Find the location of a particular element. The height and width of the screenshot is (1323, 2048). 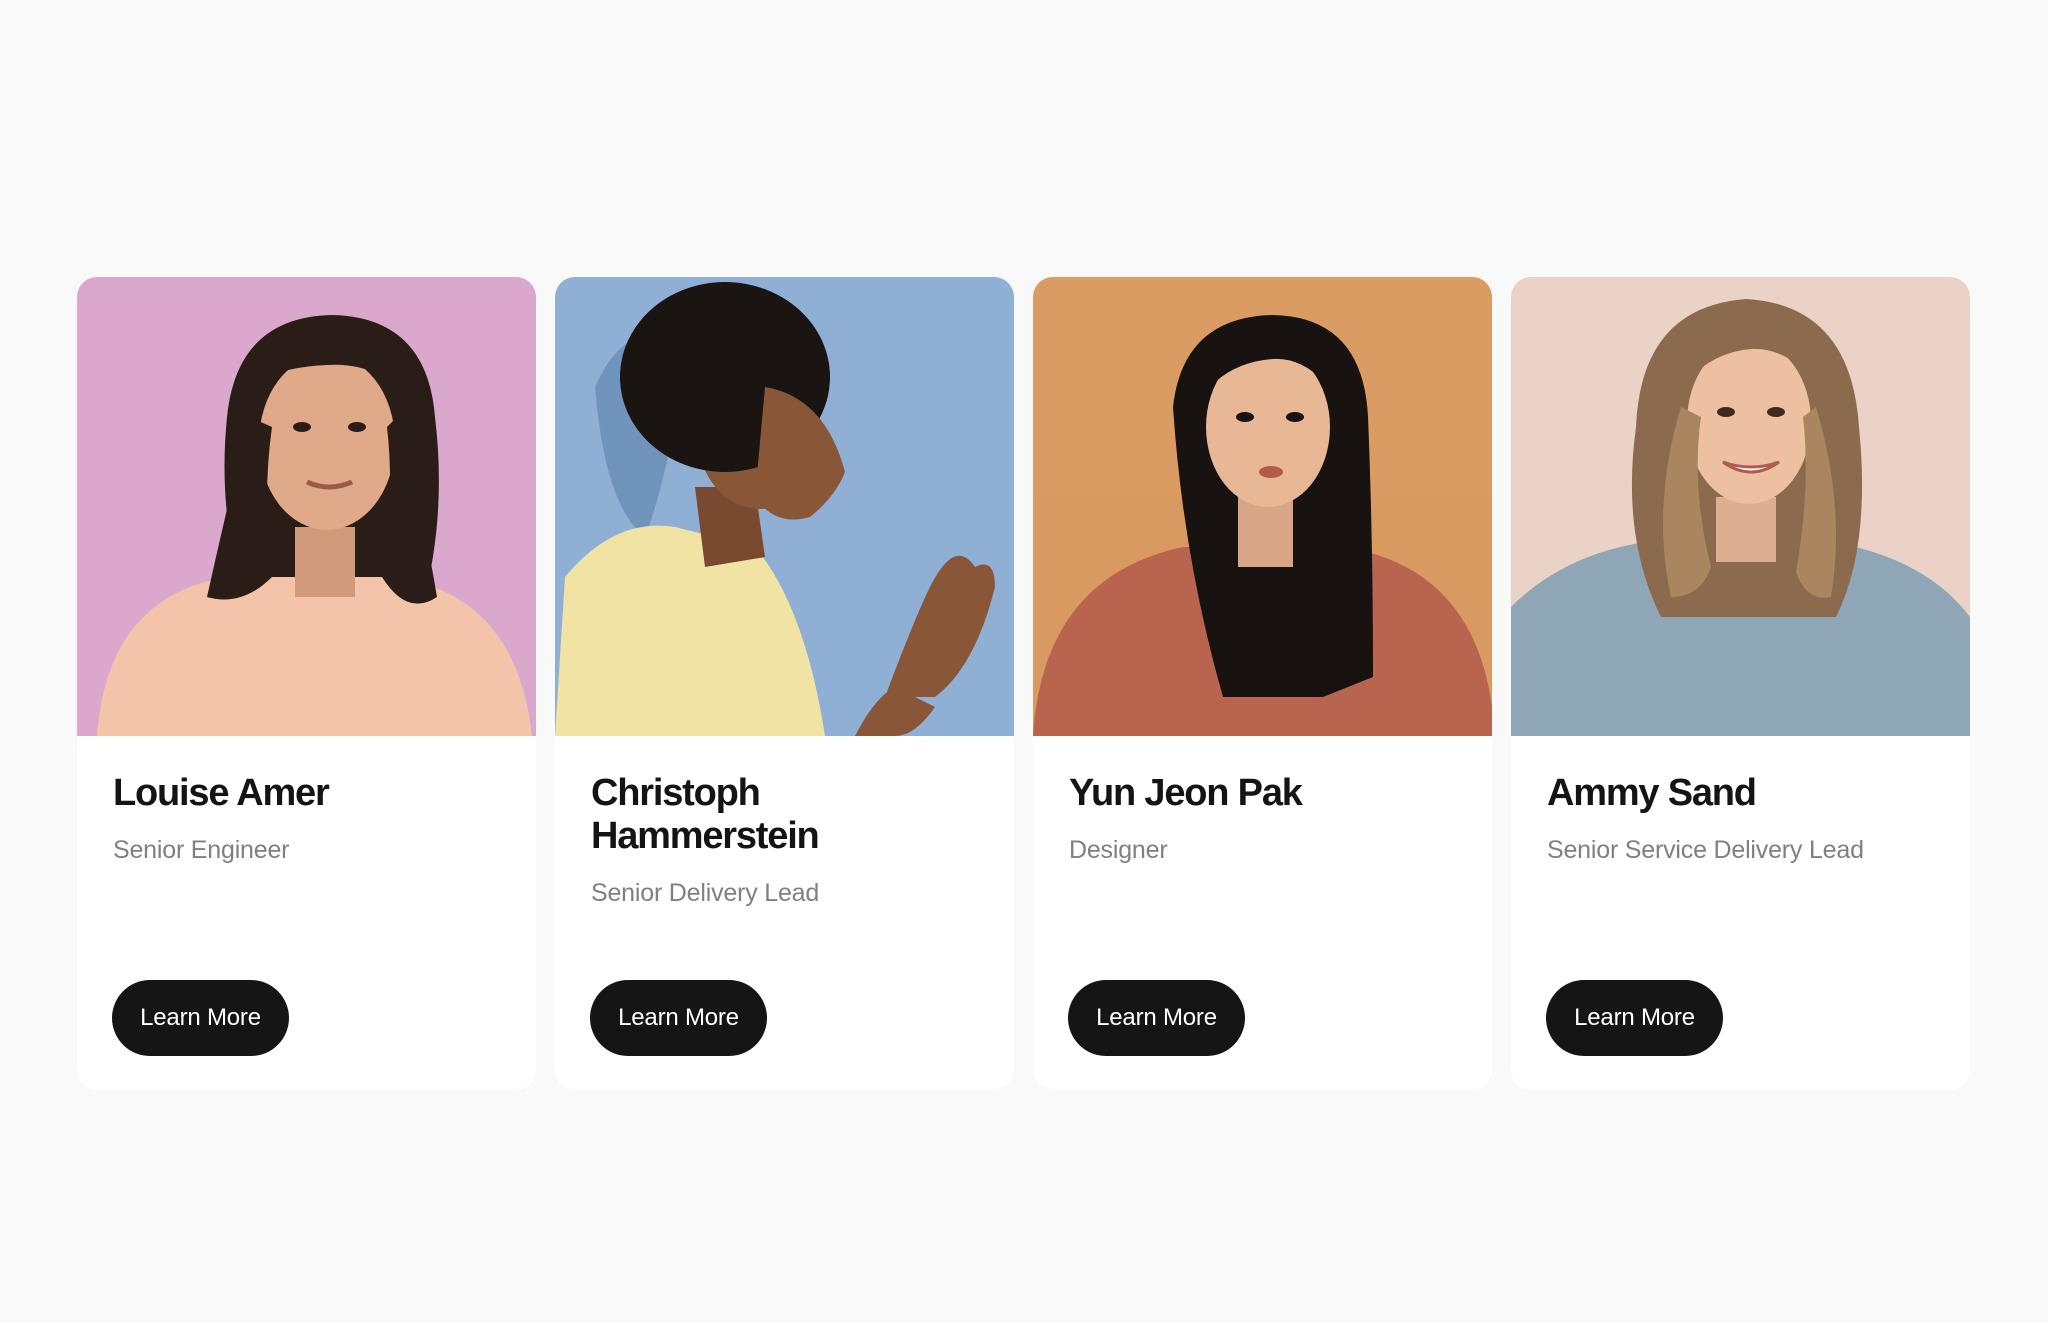

team-card-louise-amer: Louise Amer Senior Engineer Learn More is located at coordinates (306, 683).